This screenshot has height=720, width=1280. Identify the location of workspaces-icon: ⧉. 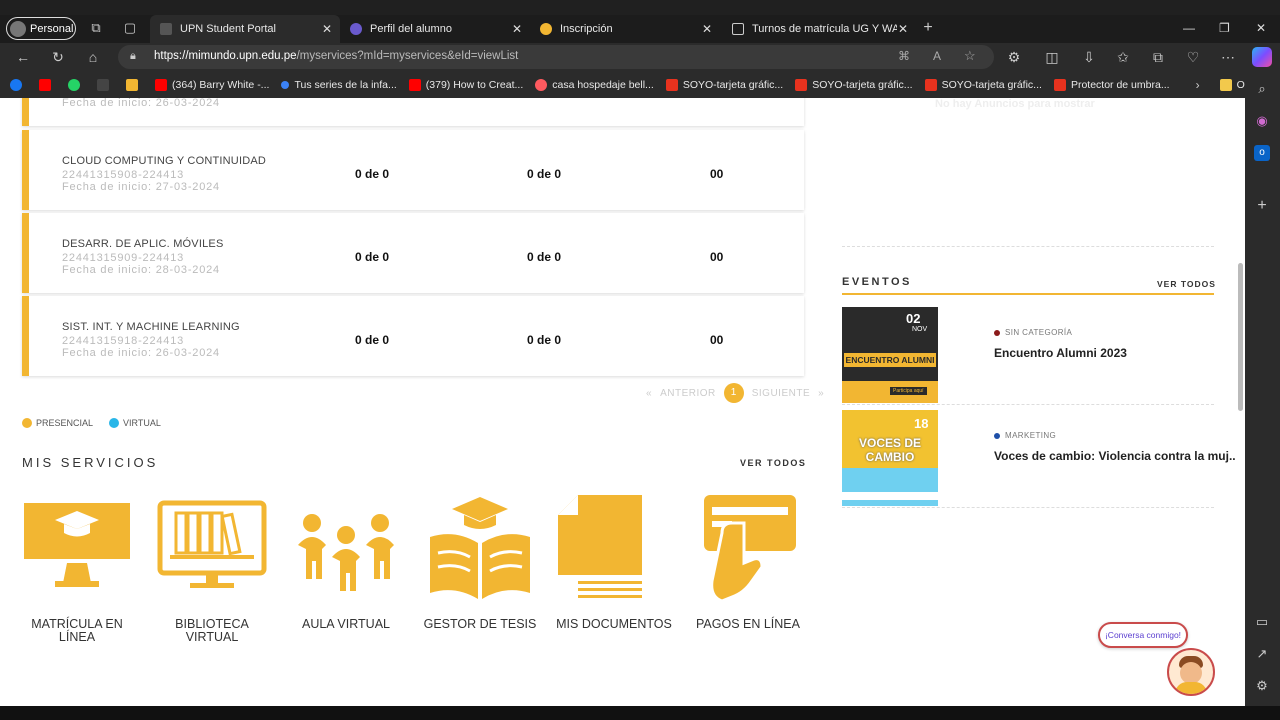
(96, 28).